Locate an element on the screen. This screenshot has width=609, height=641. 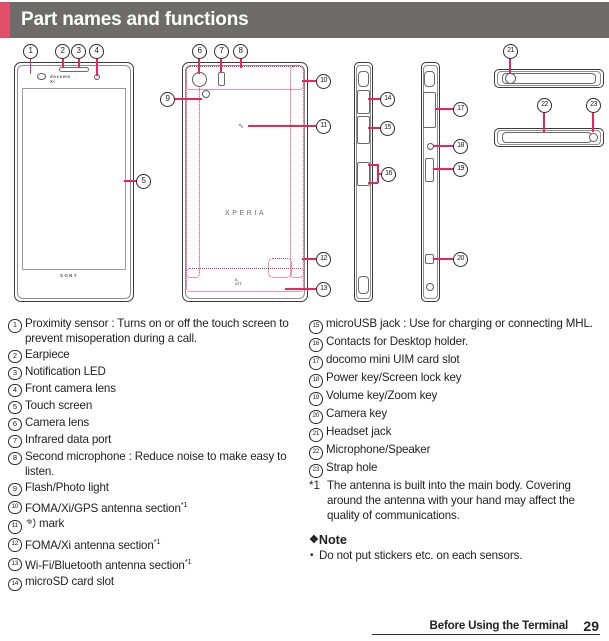
note-heading-label: Note is located at coordinates (332, 539).